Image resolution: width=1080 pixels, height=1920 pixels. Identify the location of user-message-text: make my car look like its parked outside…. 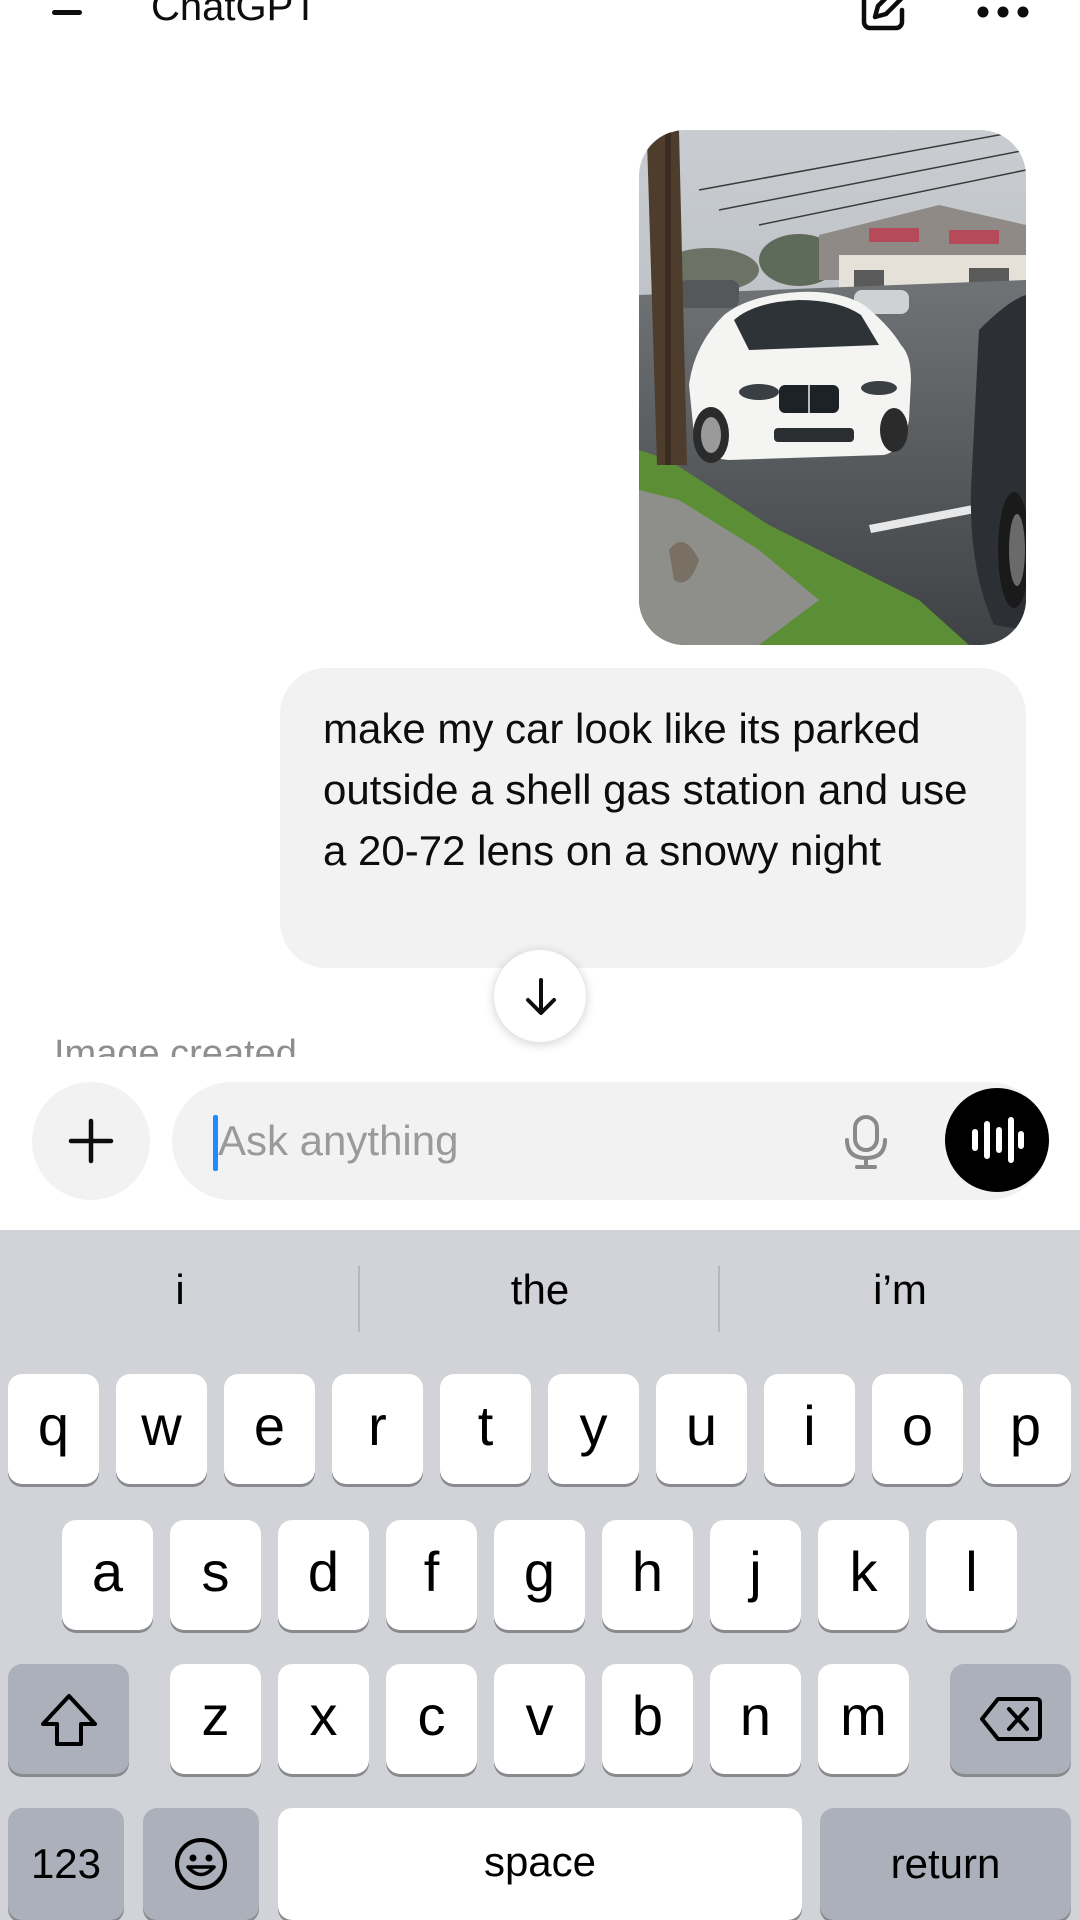
(645, 789).